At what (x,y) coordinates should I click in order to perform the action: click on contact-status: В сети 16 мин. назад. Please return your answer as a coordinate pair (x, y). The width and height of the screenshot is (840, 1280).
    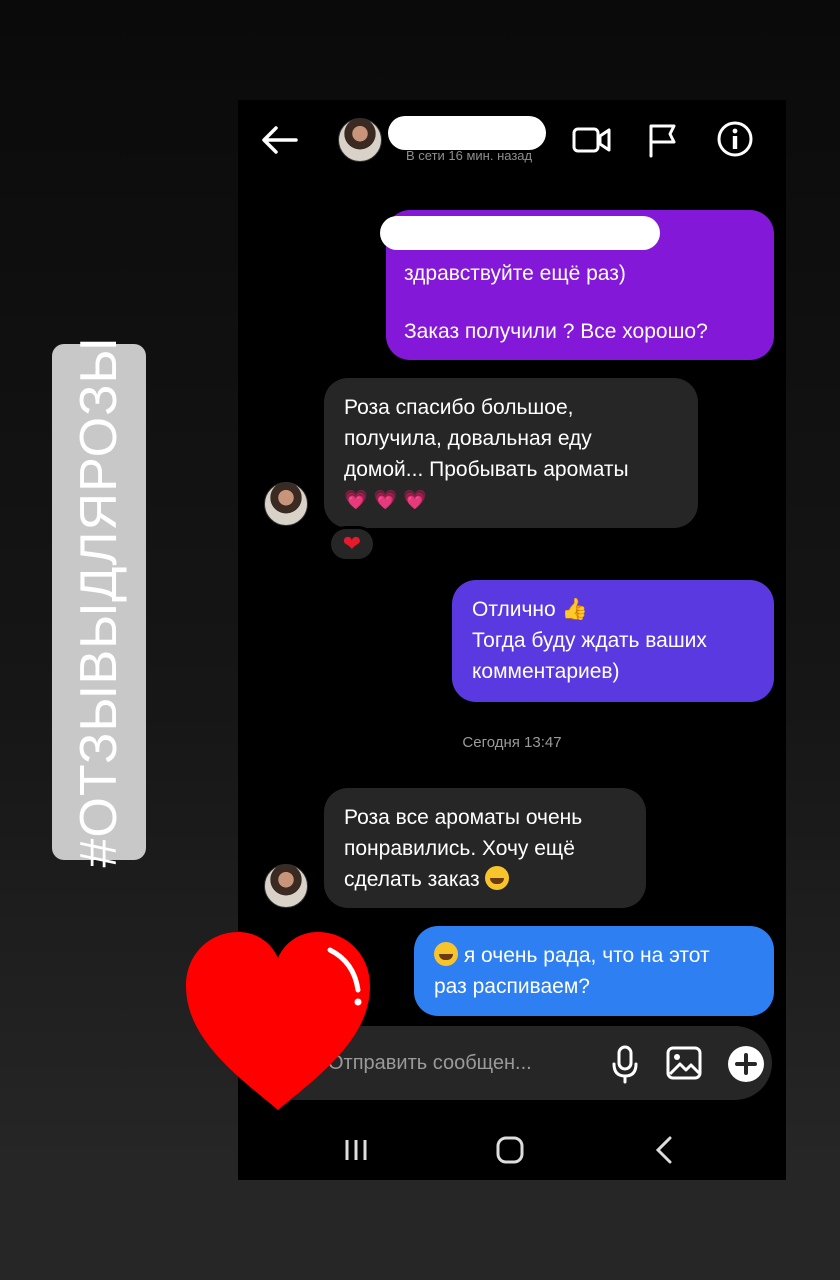
    Looking at the image, I should click on (469, 155).